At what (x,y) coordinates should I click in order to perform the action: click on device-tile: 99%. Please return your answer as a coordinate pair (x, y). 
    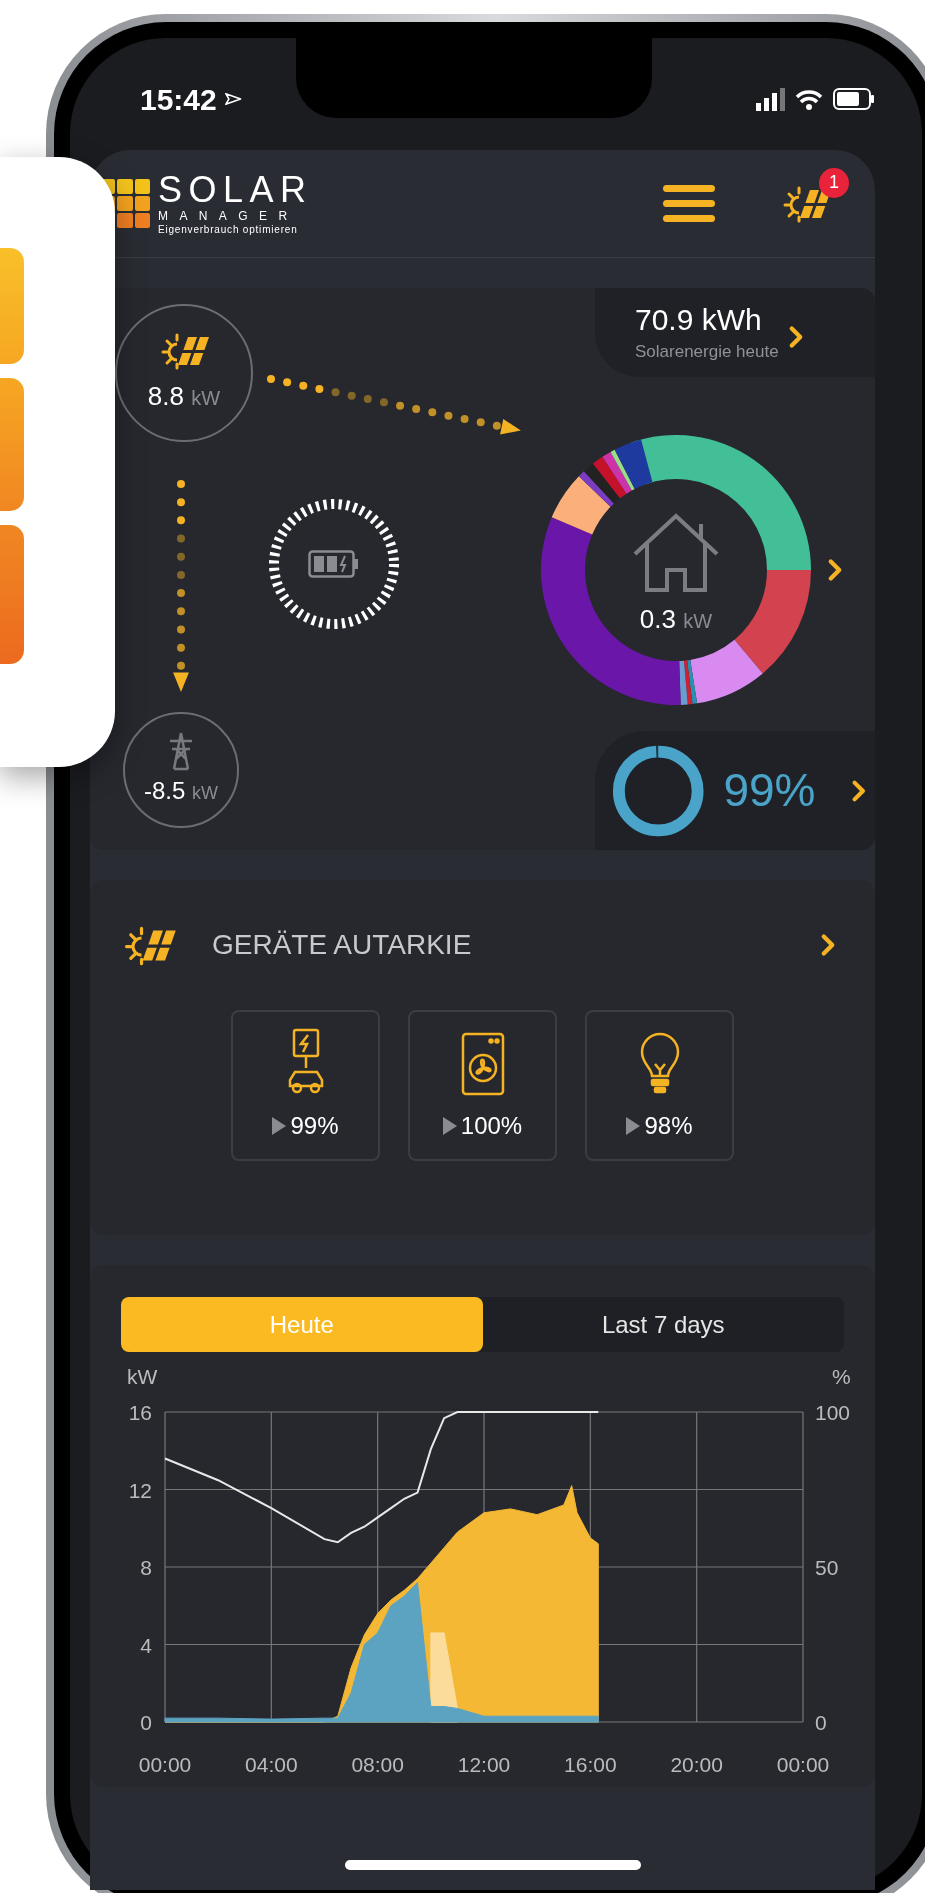
    Looking at the image, I should click on (305, 1085).